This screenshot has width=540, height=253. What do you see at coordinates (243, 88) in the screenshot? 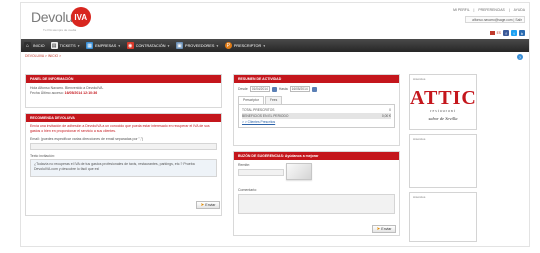
I see `from-label: Desde` at bounding box center [243, 88].